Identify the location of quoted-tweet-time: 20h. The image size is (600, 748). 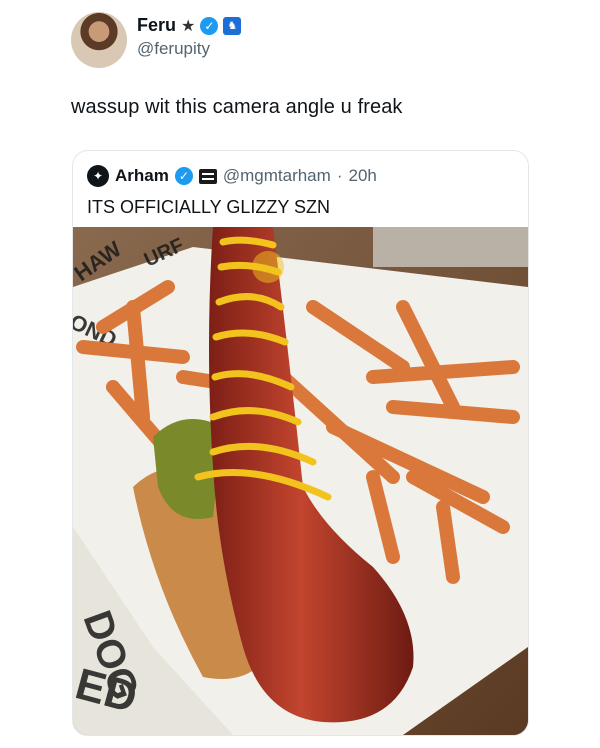
(362, 176).